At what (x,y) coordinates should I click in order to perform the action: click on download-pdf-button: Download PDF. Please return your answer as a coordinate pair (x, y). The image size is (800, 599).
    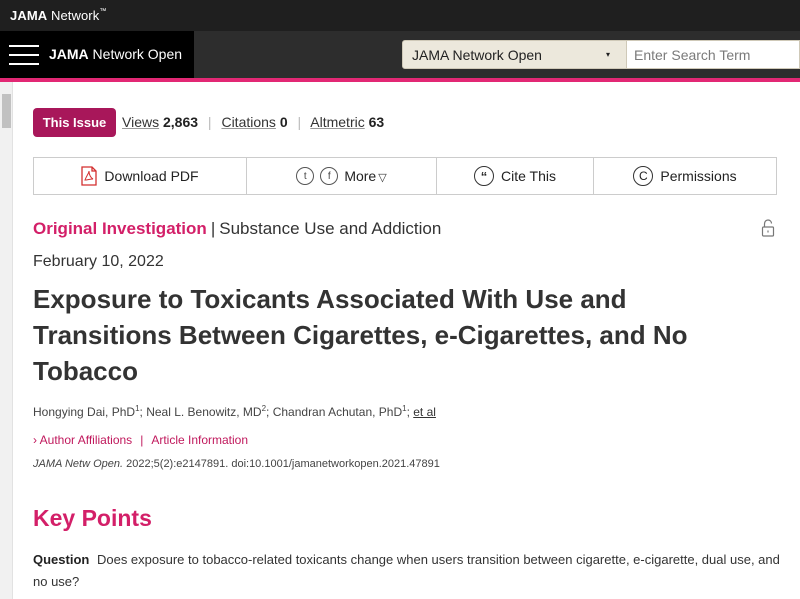
    Looking at the image, I should click on (140, 176).